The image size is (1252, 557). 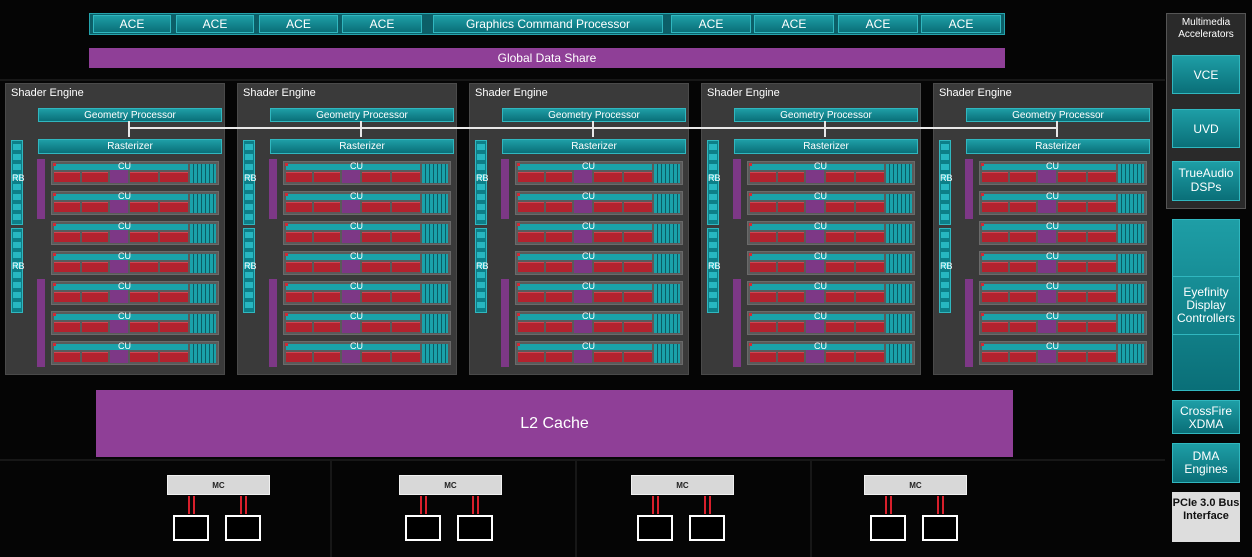 What do you see at coordinates (1206, 181) in the screenshot?
I see `trueaudio-block: TrueAudio DSPs` at bounding box center [1206, 181].